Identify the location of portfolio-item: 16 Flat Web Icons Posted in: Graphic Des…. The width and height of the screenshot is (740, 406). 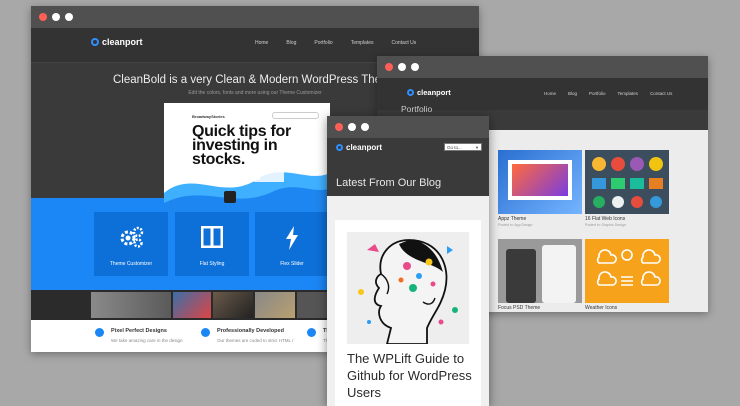
(627, 188).